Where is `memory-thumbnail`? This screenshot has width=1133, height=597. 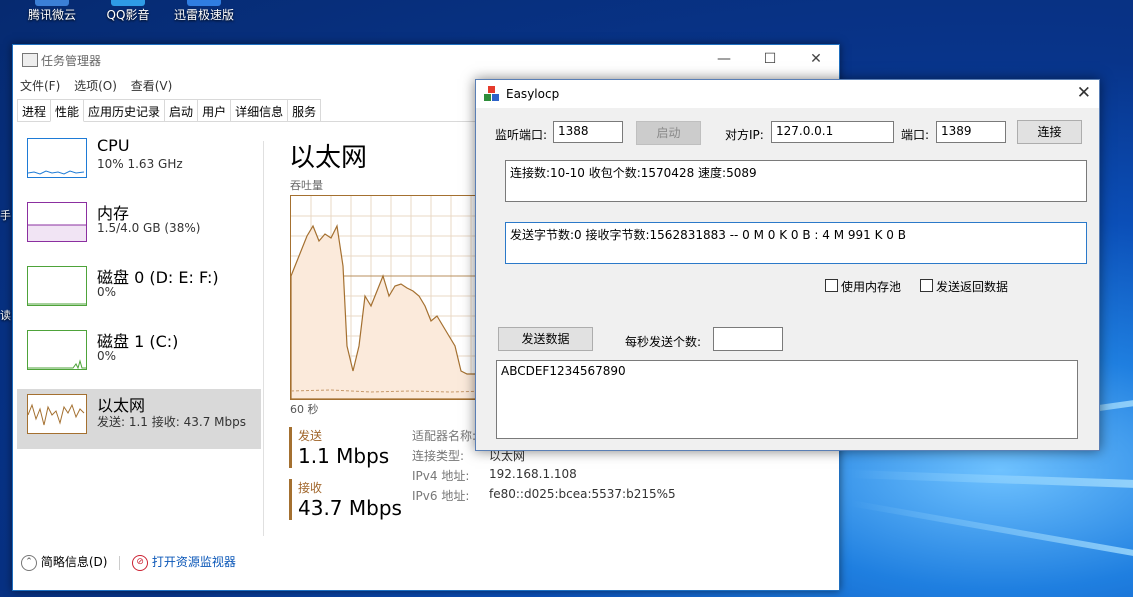
memory-thumbnail is located at coordinates (57, 222).